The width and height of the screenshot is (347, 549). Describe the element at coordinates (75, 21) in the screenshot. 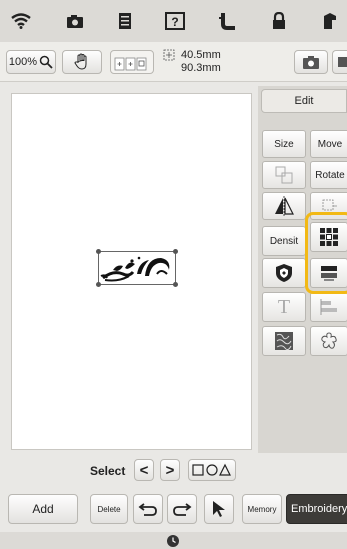

I see `camera-icon` at that location.